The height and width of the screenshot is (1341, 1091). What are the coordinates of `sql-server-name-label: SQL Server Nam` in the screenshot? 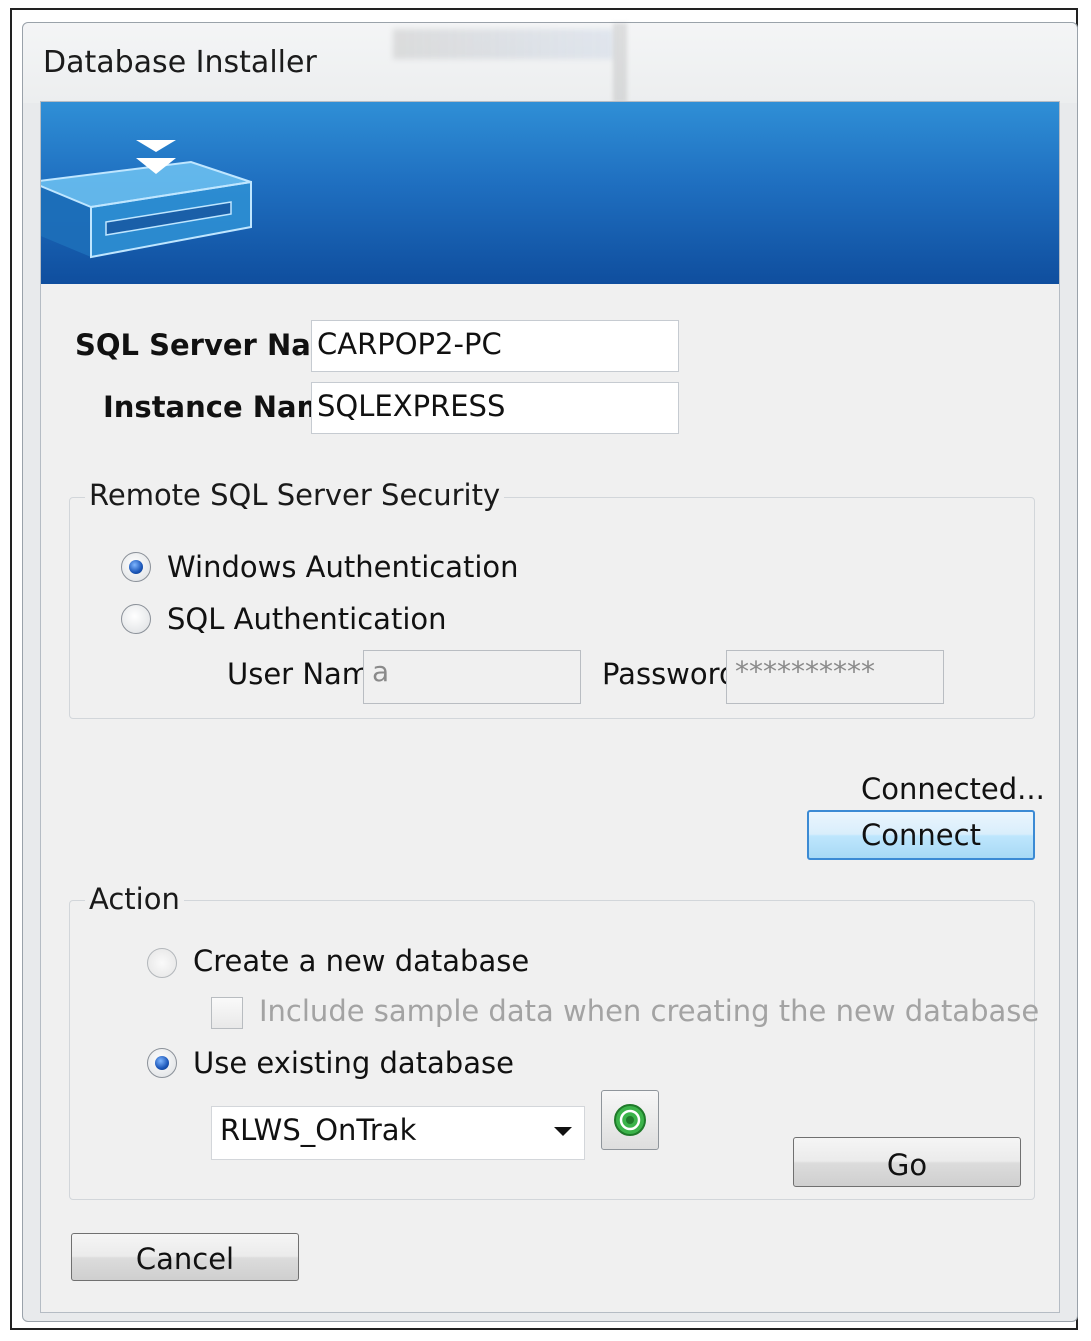 It's located at (193, 345).